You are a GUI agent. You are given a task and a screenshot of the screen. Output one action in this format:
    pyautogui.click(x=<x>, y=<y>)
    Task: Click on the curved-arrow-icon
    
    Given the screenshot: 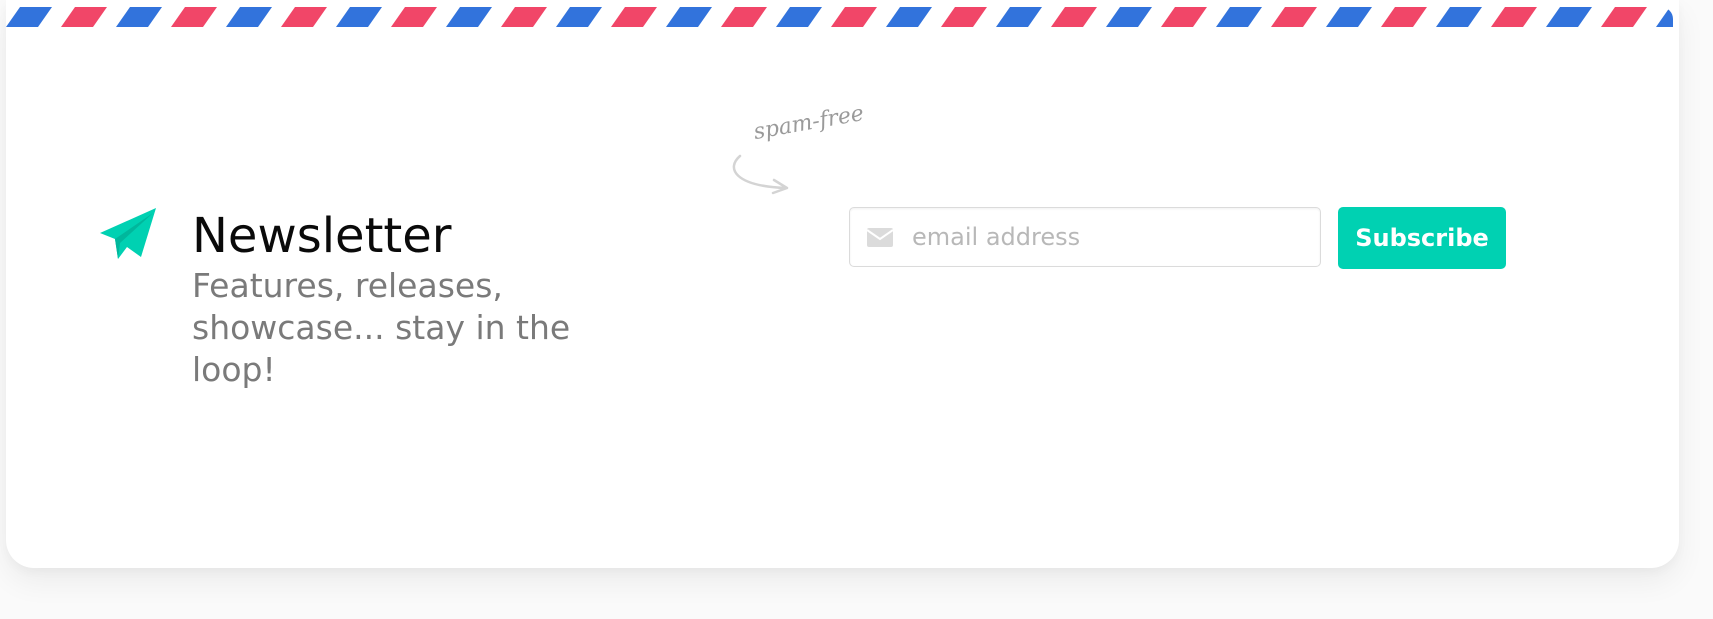 What is the action you would take?
    pyautogui.click(x=760, y=174)
    